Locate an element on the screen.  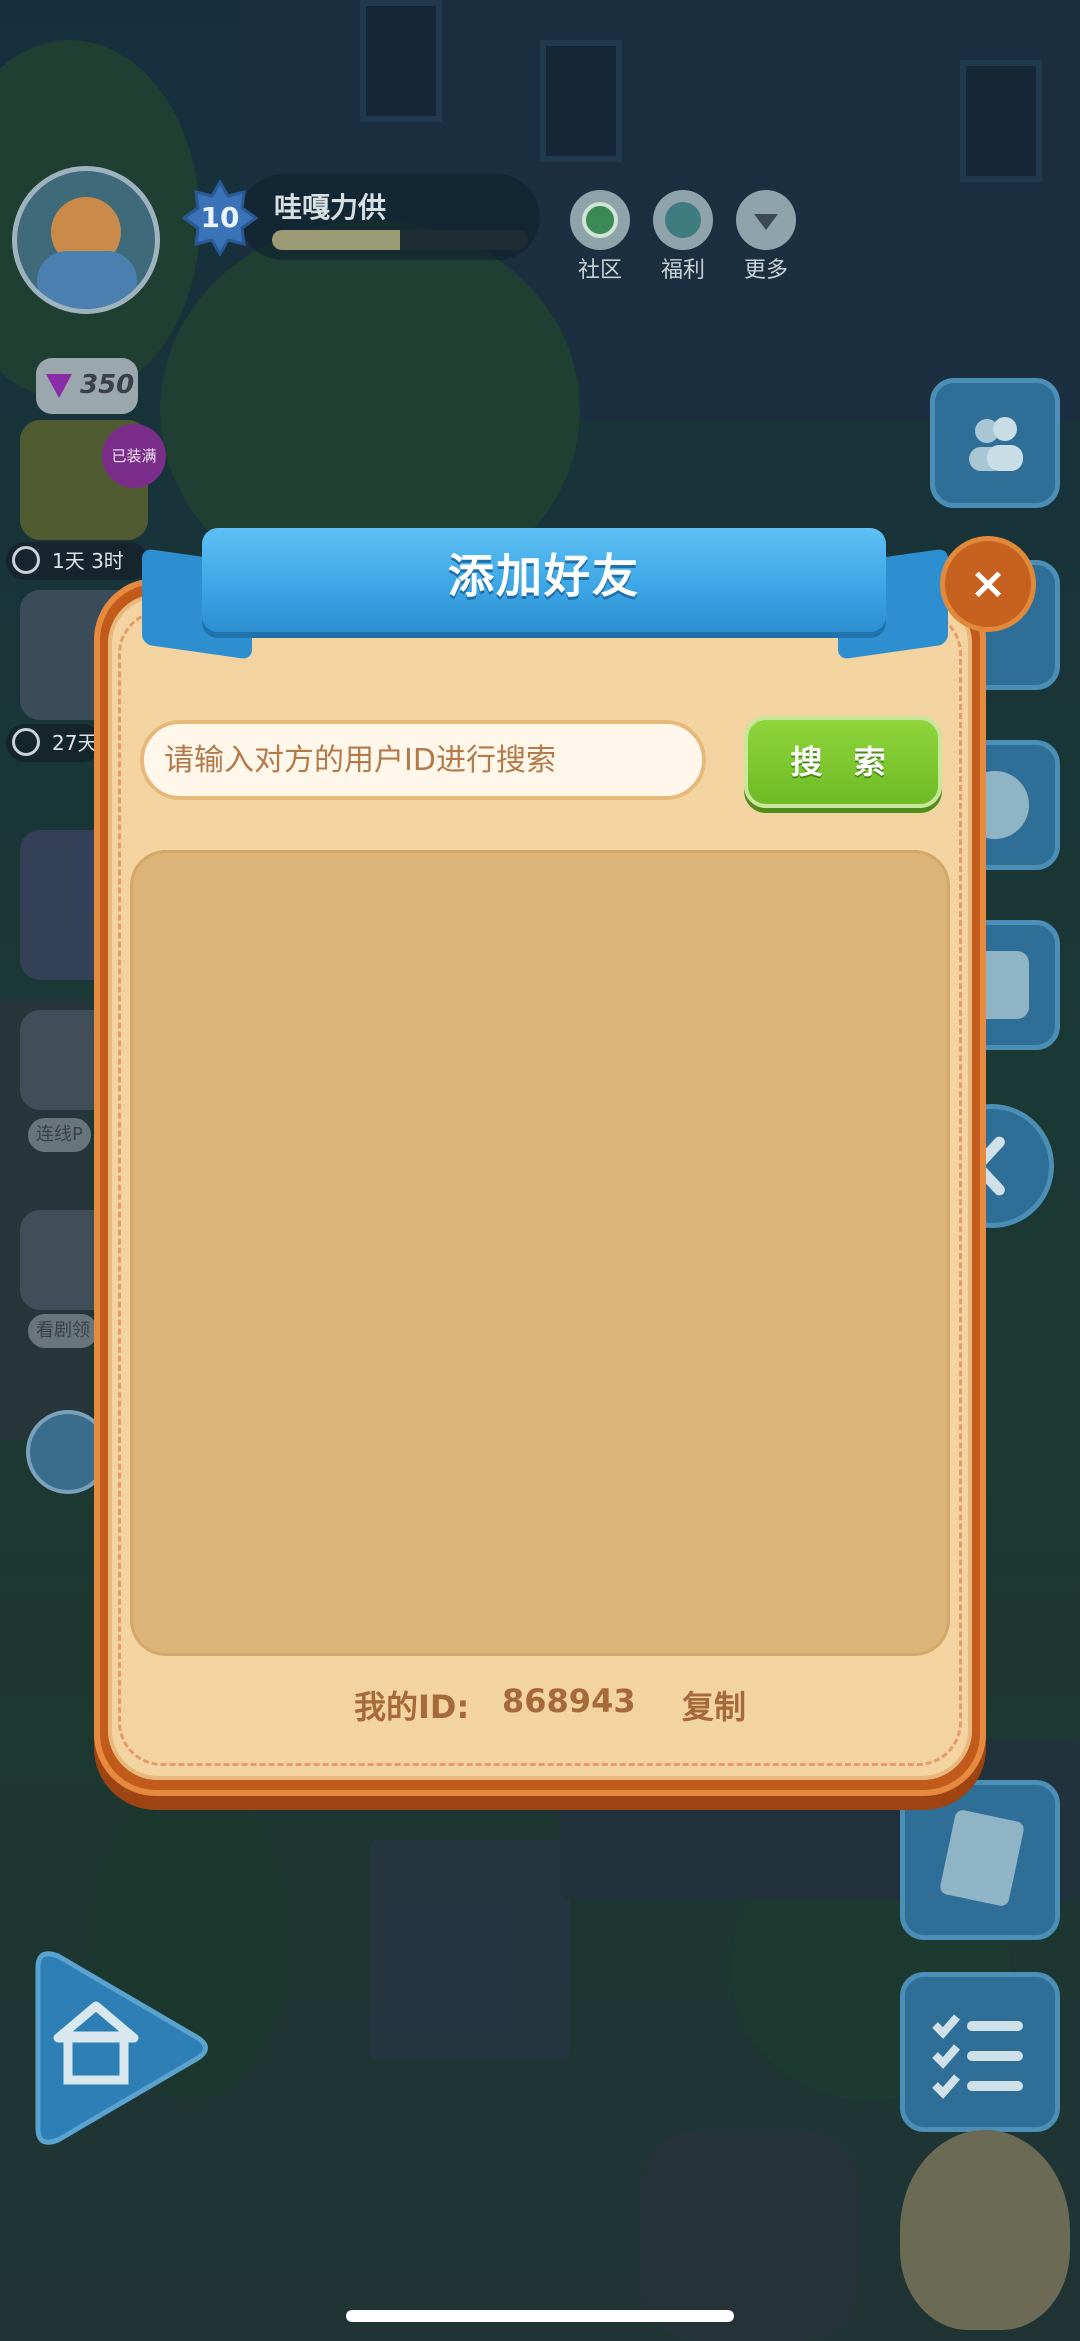
close-button: × is located at coordinates (988, 584).